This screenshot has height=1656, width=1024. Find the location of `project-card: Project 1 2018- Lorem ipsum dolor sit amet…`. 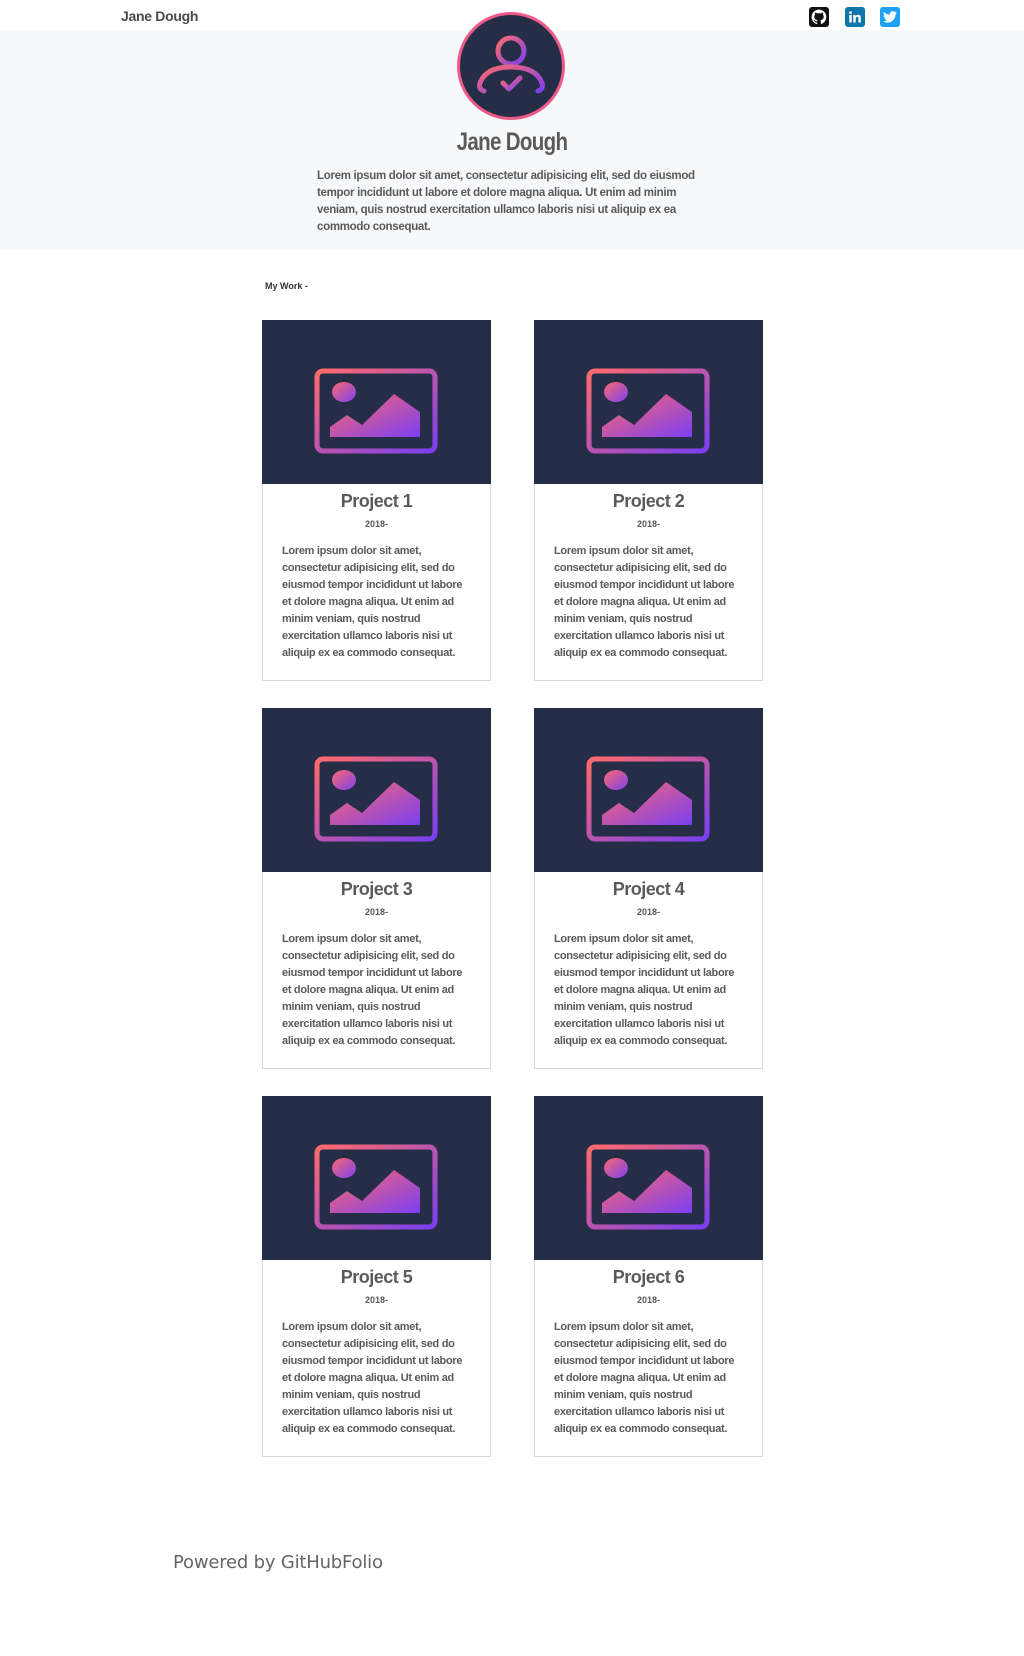

project-card: Project 1 2018- Lorem ipsum dolor sit amet… is located at coordinates (376, 500).